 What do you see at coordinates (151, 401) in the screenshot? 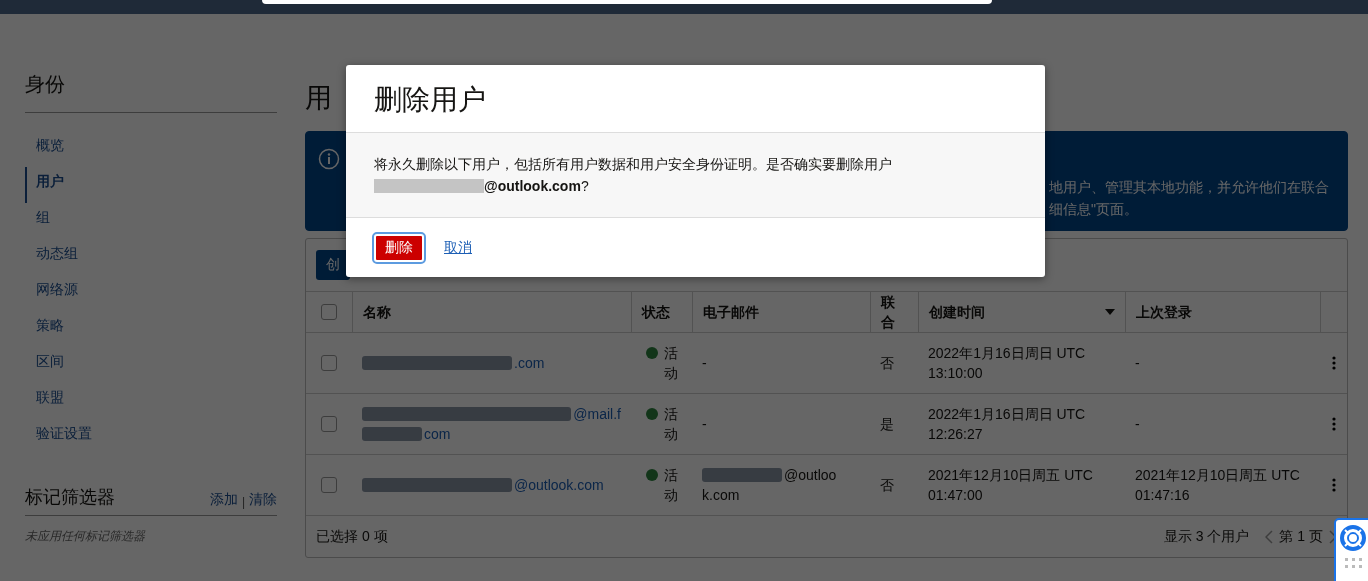
I see `nav-link: 联盟` at bounding box center [151, 401].